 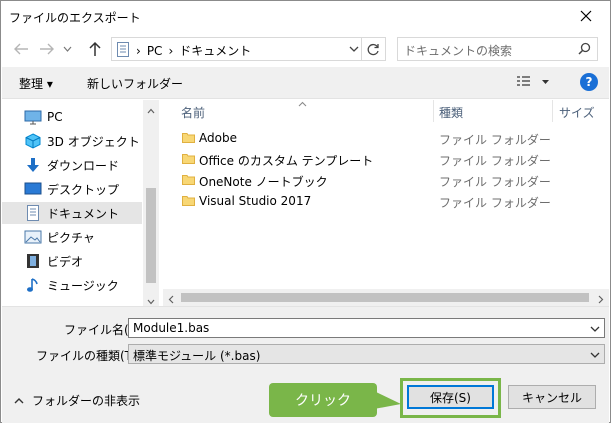 I want to click on video-icon, so click(x=33, y=261).